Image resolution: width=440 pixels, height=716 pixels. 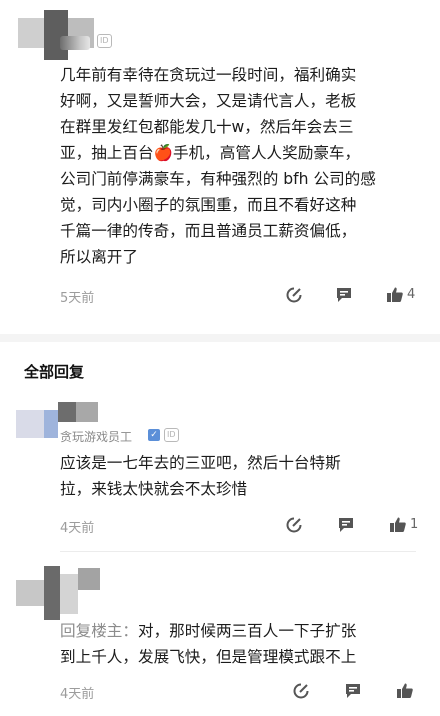 I want to click on comment-line: 在群里发红包都能发几十w，然后年会去三, so click(x=207, y=127).